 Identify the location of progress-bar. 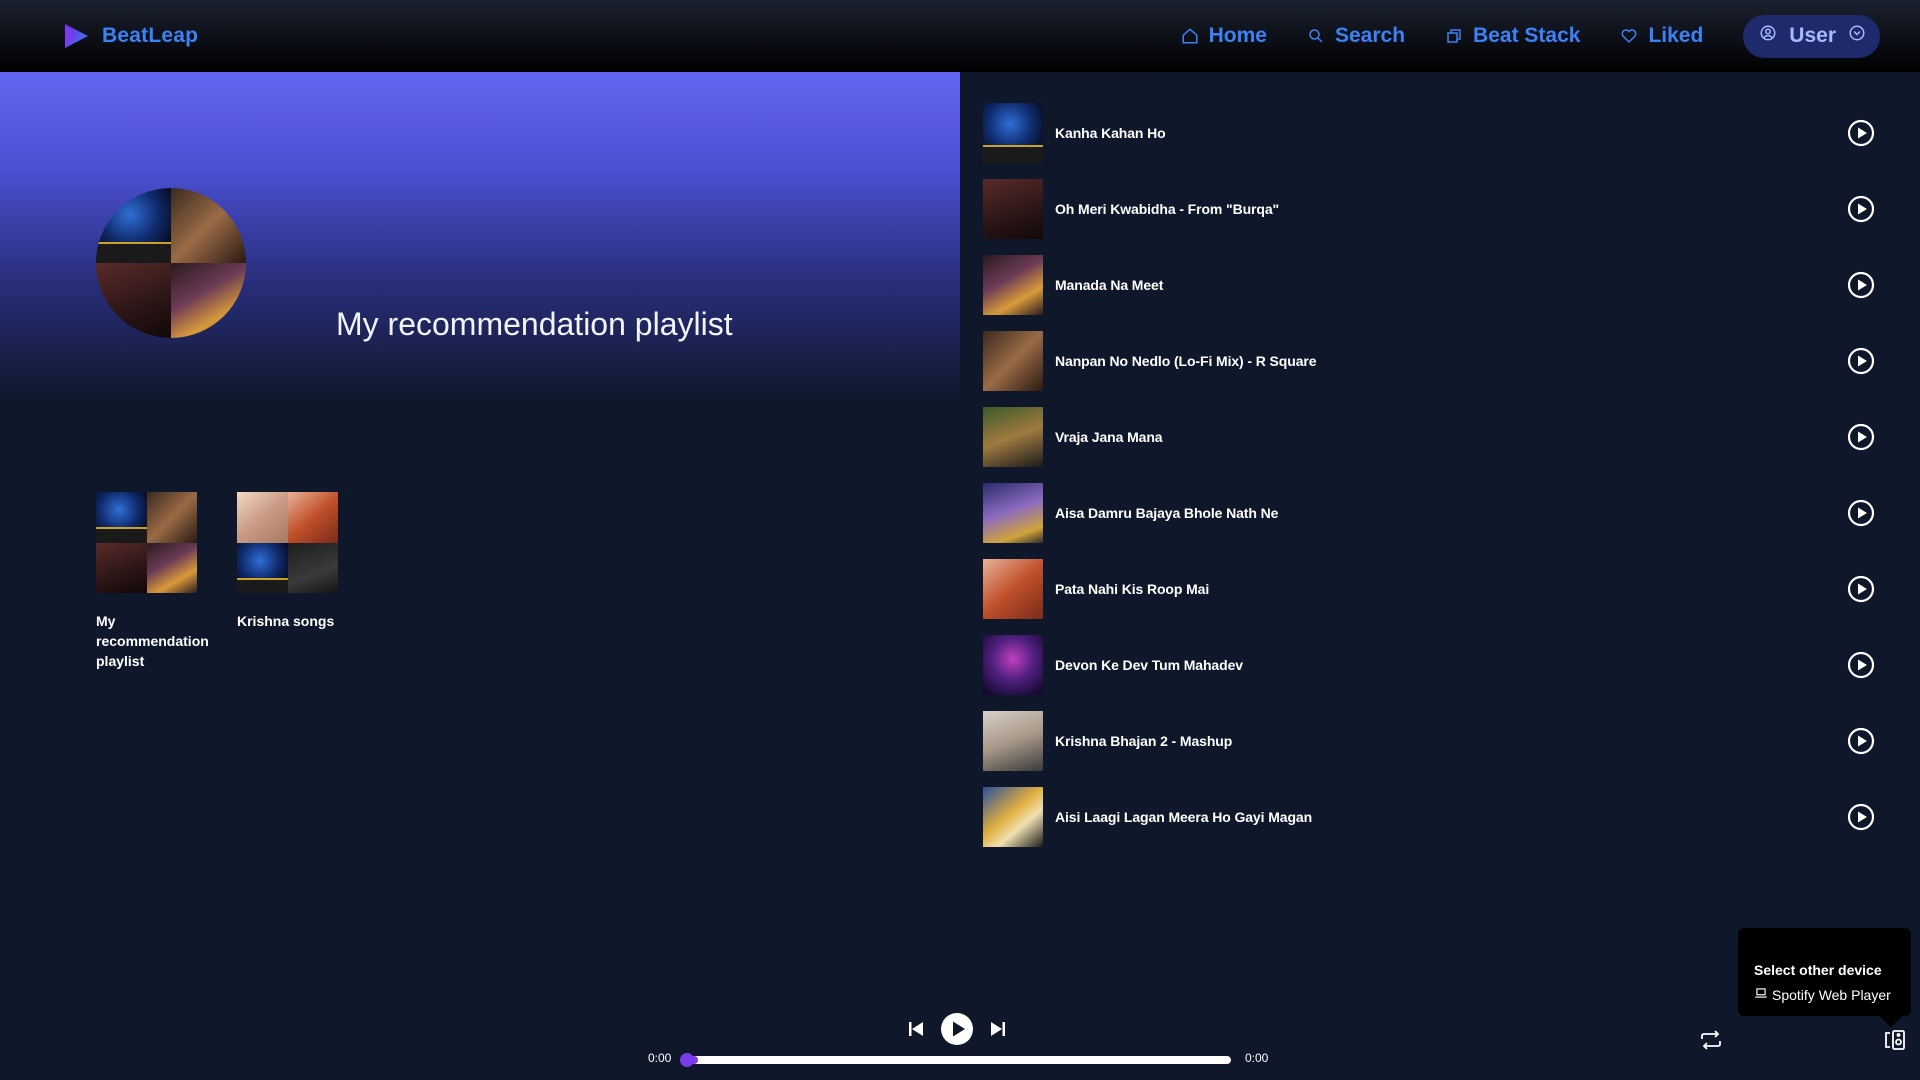
(955, 1060).